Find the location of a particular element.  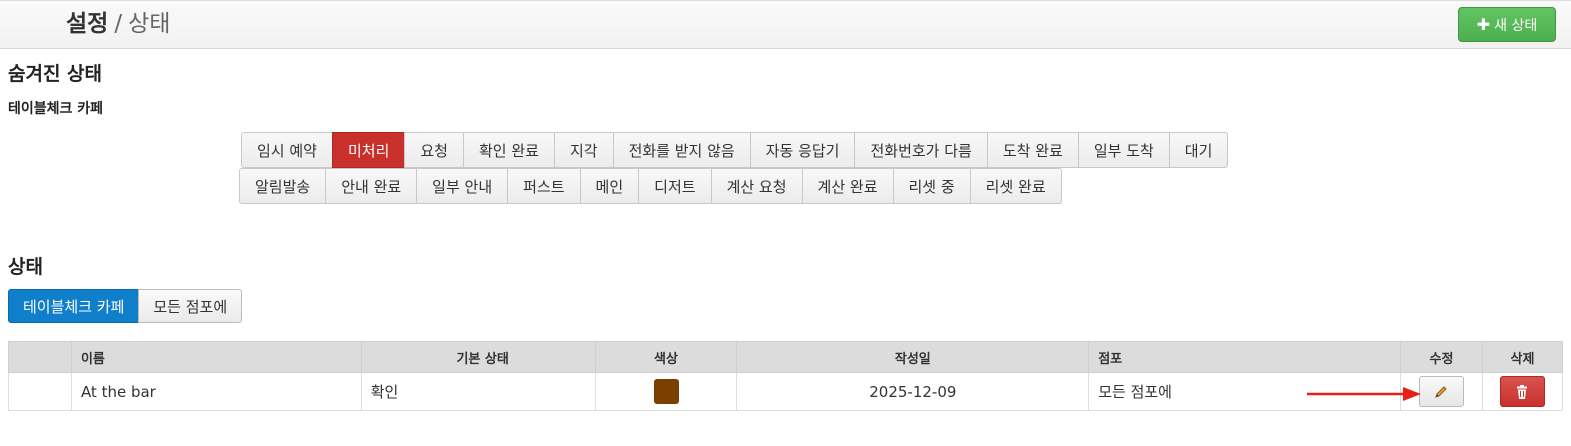

hidden-status-title: 숨겨진 상태 is located at coordinates (55, 74).